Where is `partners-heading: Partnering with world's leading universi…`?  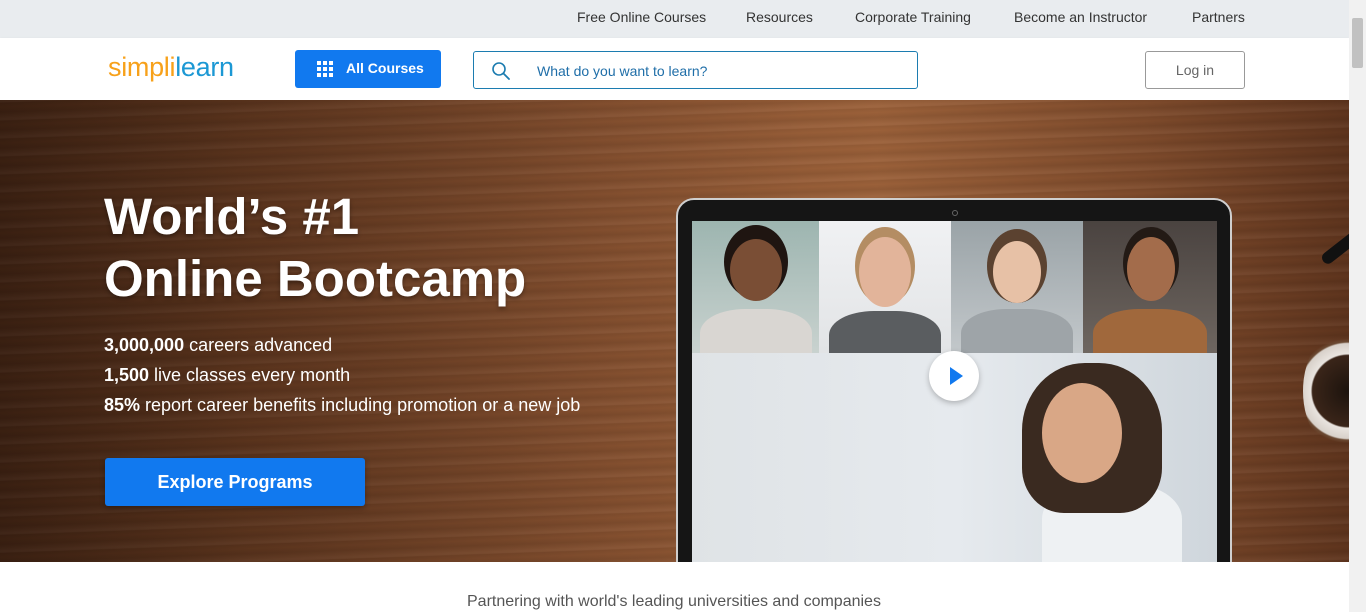
partners-heading: Partnering with world's leading universi… is located at coordinates (674, 601).